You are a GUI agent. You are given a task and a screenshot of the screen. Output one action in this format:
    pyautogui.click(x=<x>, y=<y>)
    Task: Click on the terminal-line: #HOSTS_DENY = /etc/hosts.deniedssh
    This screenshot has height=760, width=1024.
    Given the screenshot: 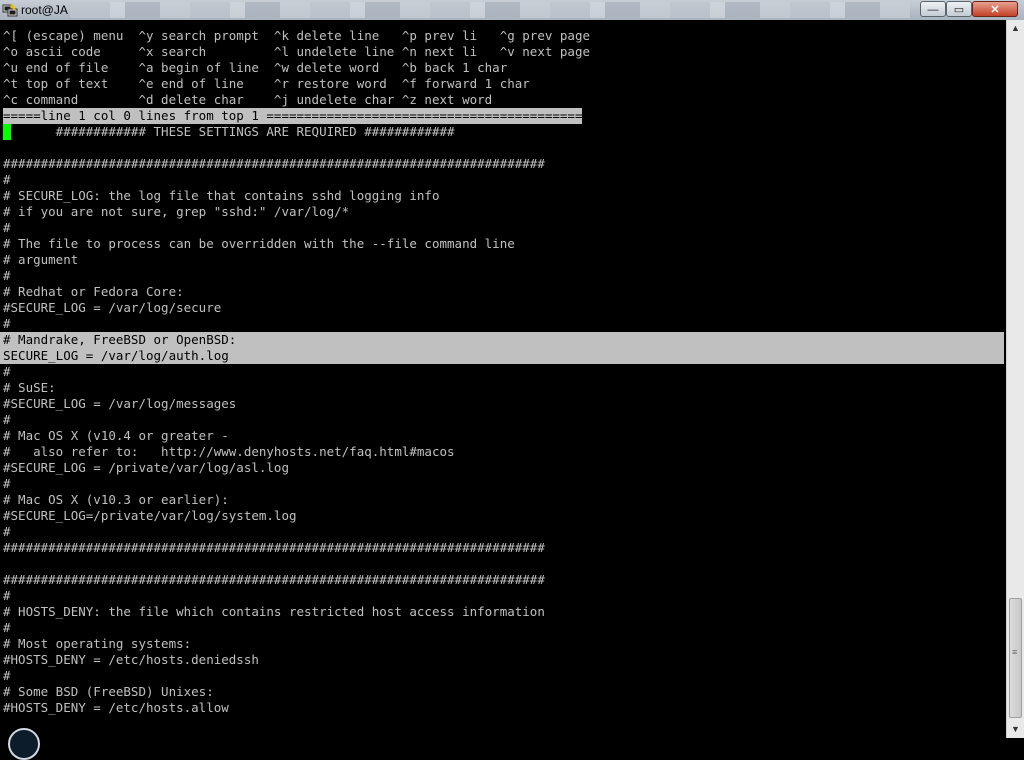 What is the action you would take?
    pyautogui.click(x=131, y=659)
    